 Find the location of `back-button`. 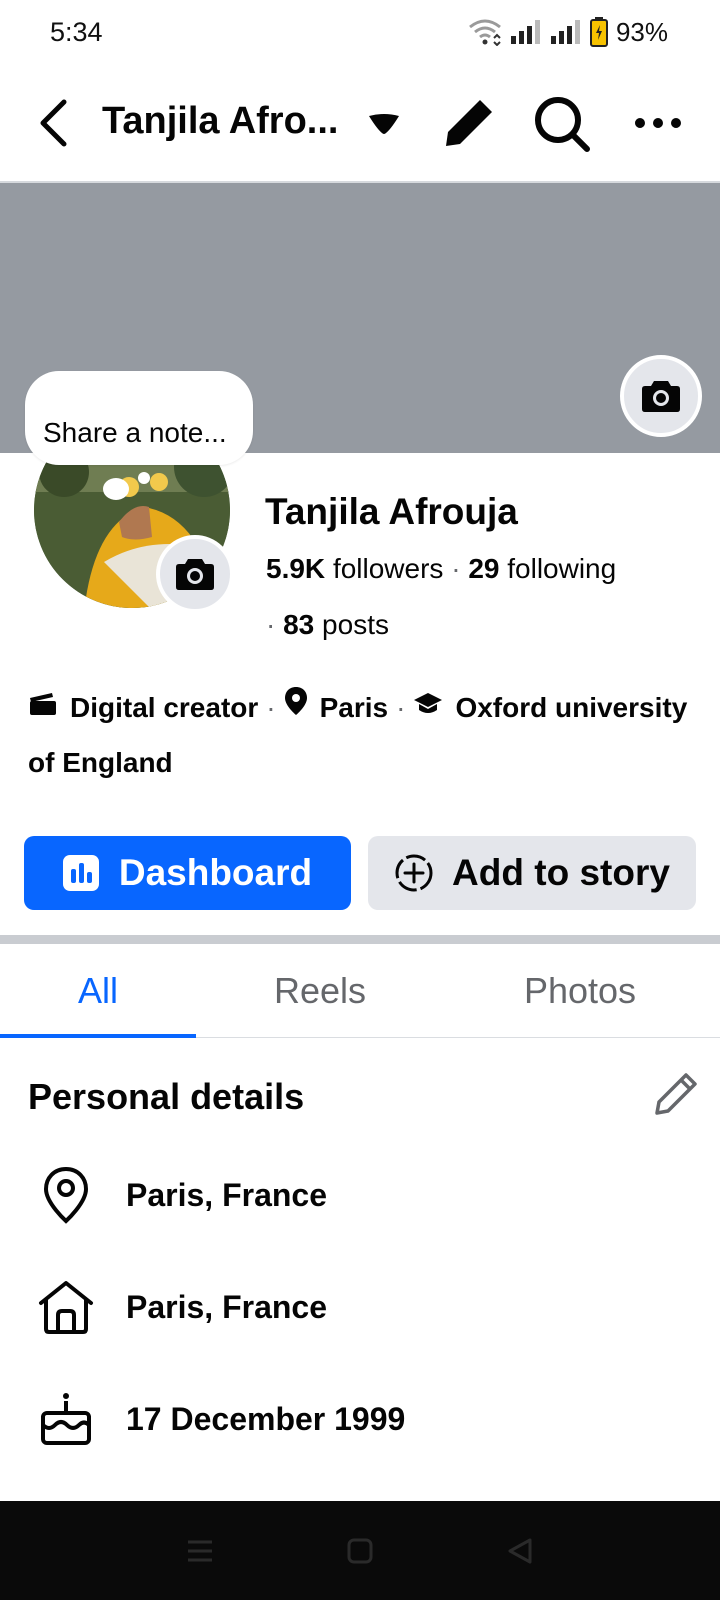

back-button is located at coordinates (53, 123).